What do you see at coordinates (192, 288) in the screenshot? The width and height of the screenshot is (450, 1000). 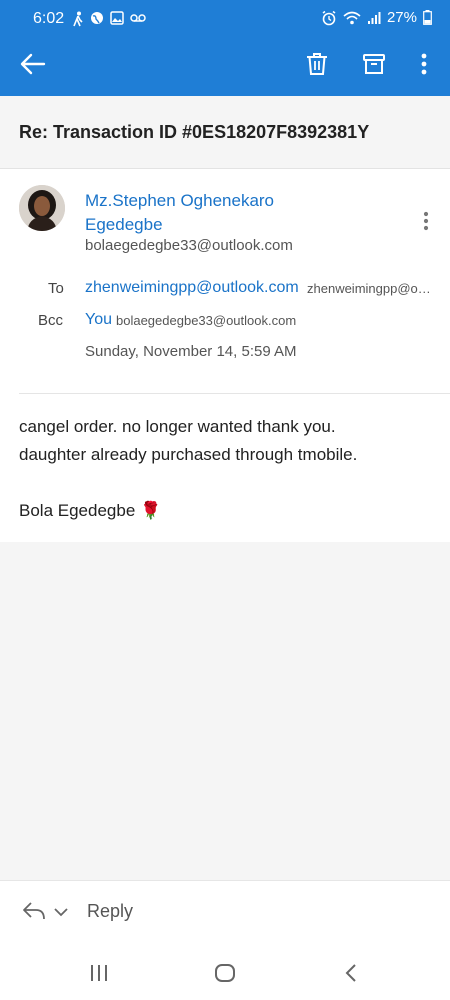 I see `to-address: zhenweimingpp@outlook.com` at bounding box center [192, 288].